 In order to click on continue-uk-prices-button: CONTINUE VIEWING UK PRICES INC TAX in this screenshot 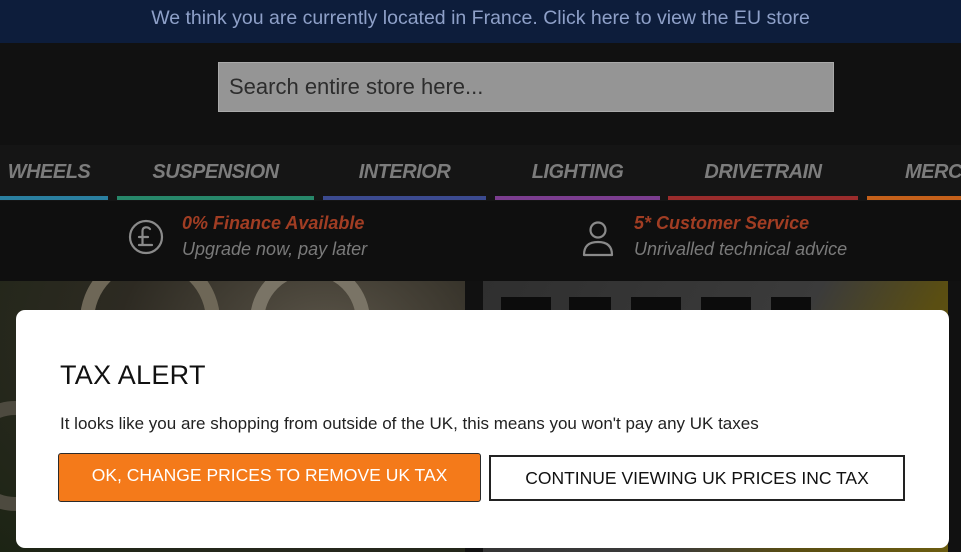, I will do `click(697, 478)`.